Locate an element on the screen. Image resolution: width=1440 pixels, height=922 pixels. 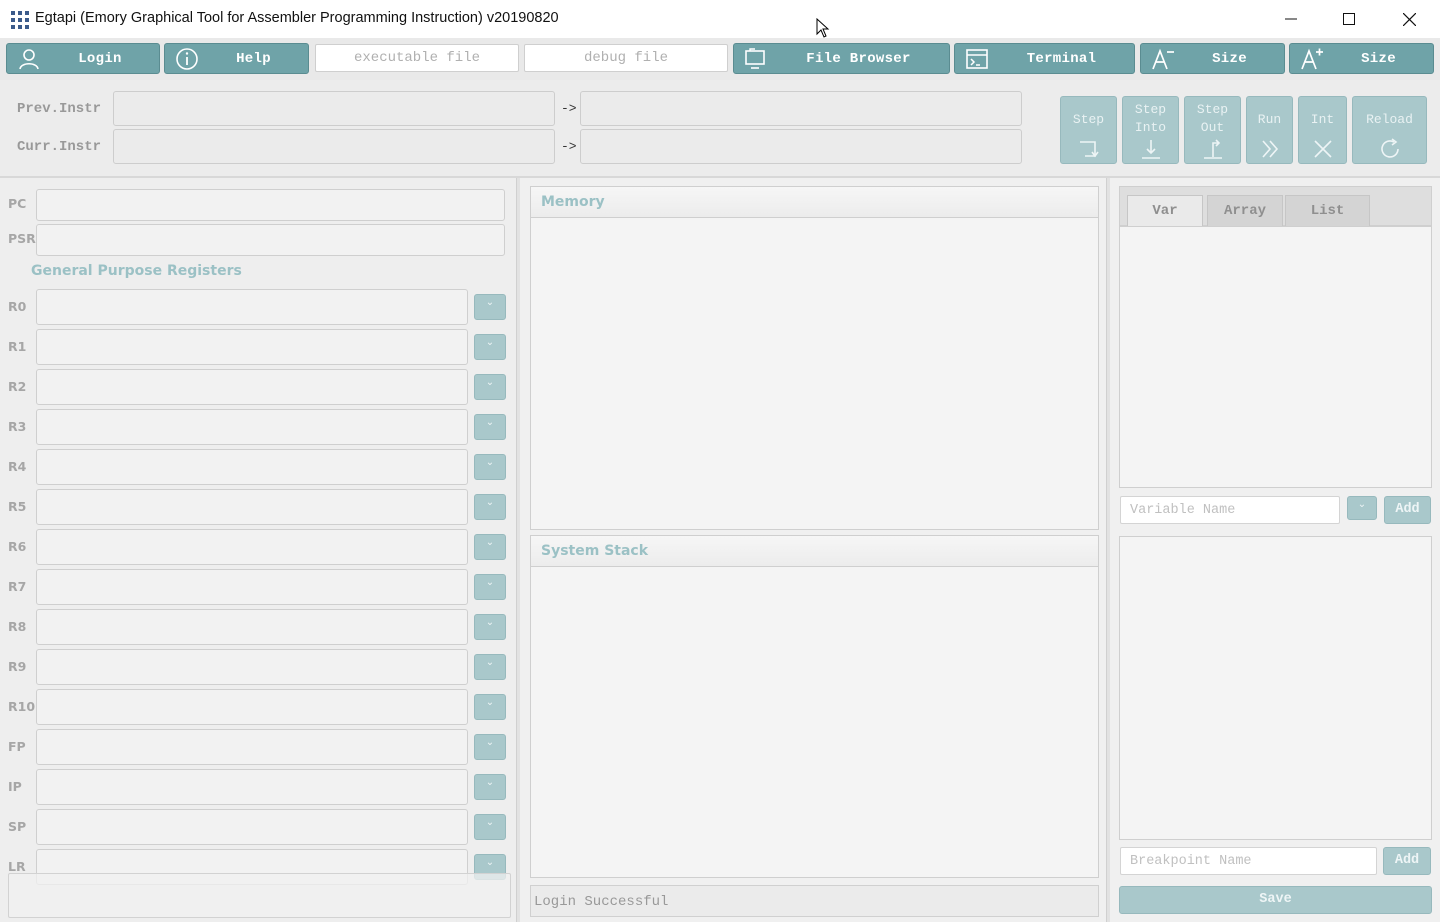
reload-label: Reload is located at coordinates (1389, 119).